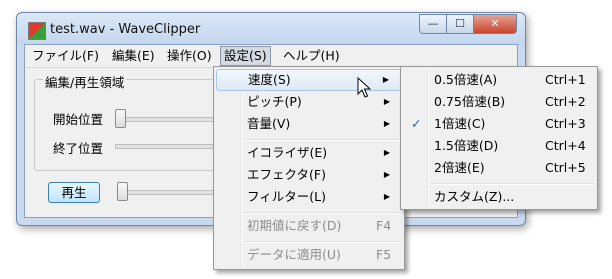  Describe the element at coordinates (37, 31) in the screenshot. I see `app-icon` at that location.